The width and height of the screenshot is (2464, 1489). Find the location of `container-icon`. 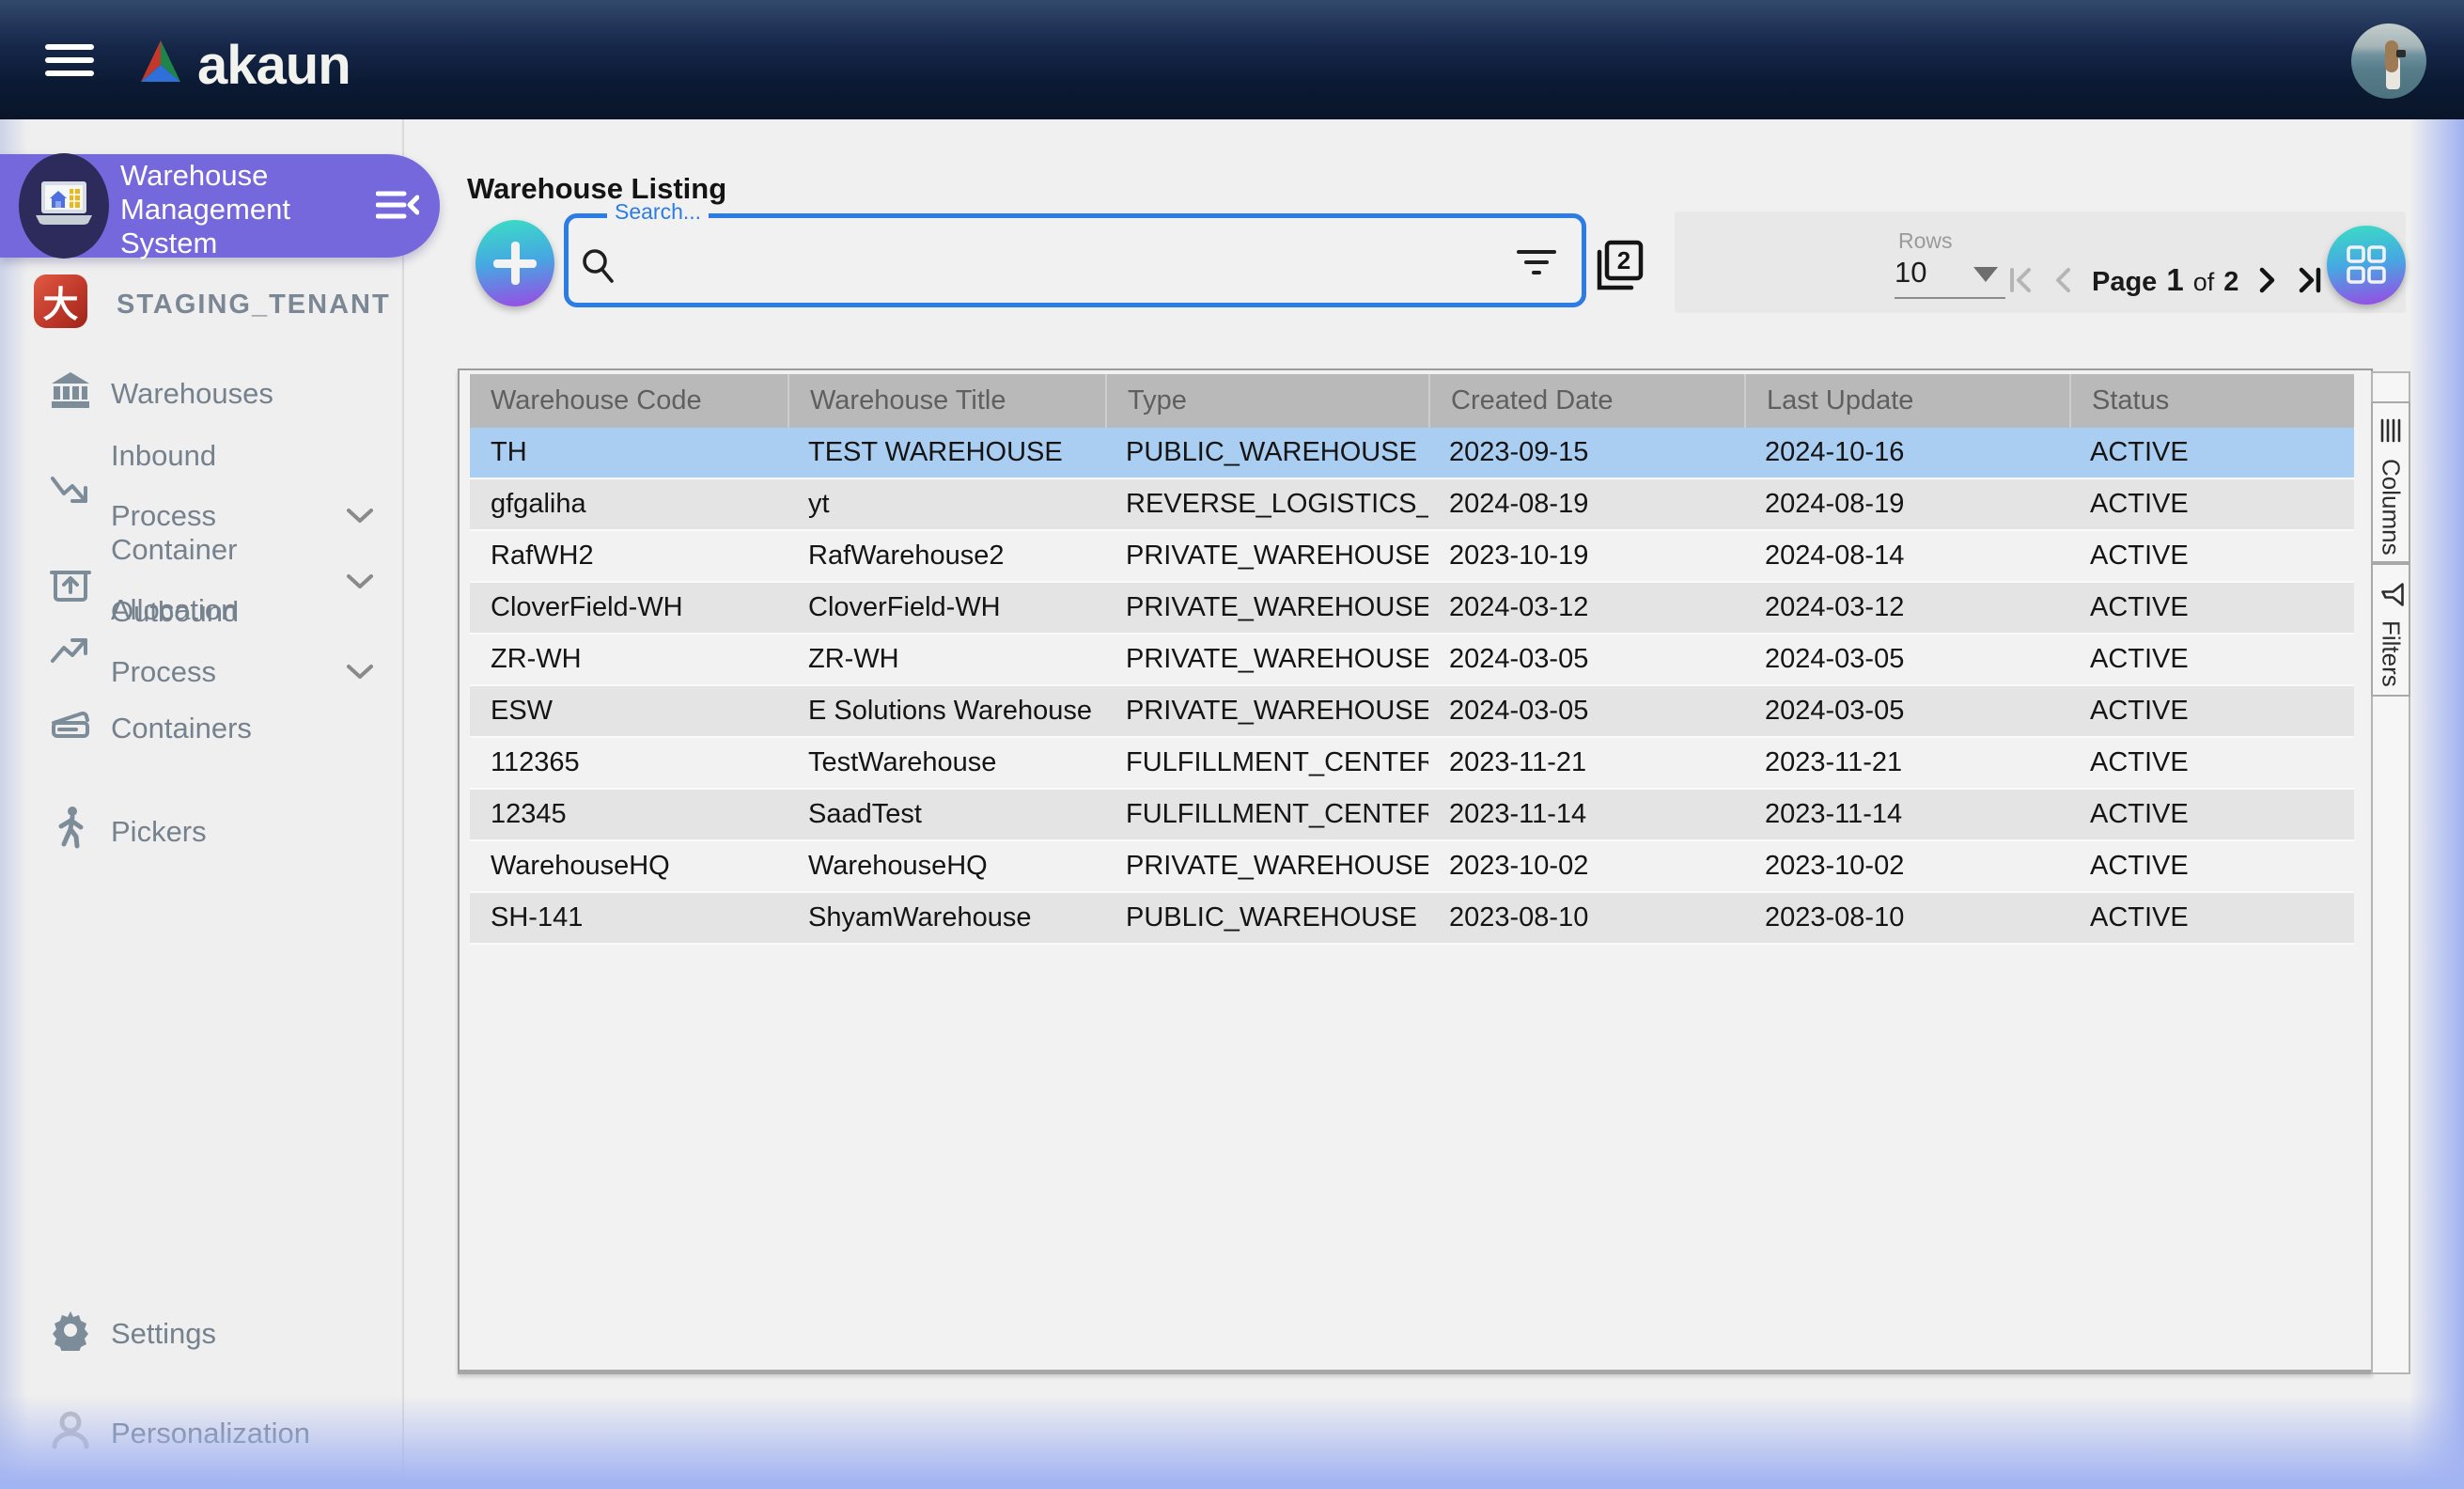

container-icon is located at coordinates (70, 728).